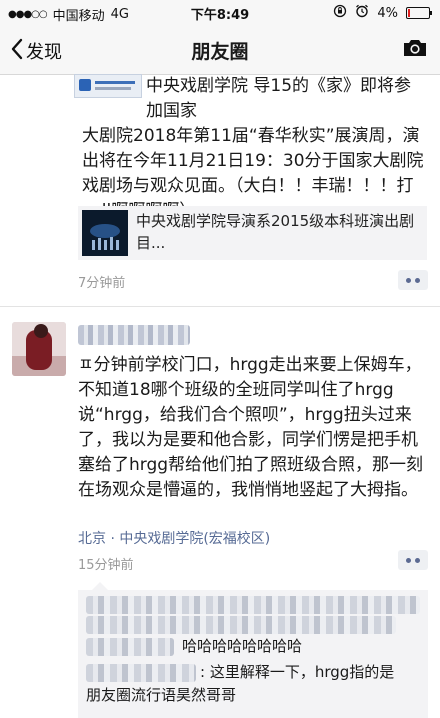 The width and height of the screenshot is (440, 718). Describe the element at coordinates (106, 565) in the screenshot. I see `post-timestamp: 15分钟前` at that location.